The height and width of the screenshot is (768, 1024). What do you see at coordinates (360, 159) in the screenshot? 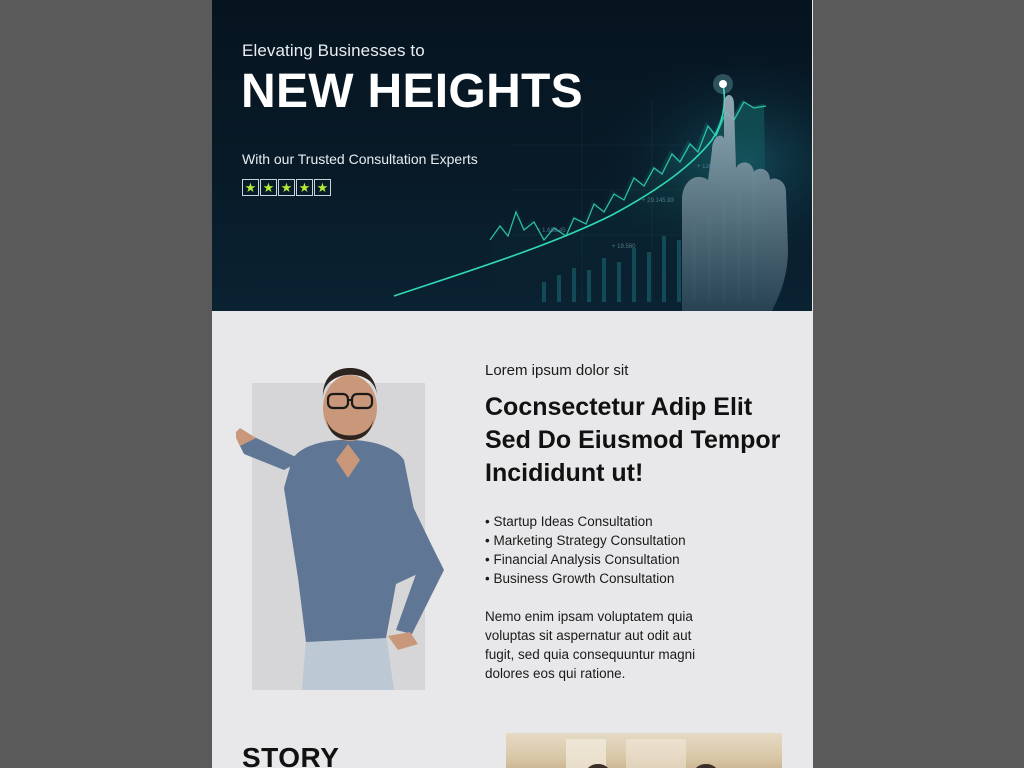
I see `hero-subtitle: With our Trusted Consultation Experts` at bounding box center [360, 159].